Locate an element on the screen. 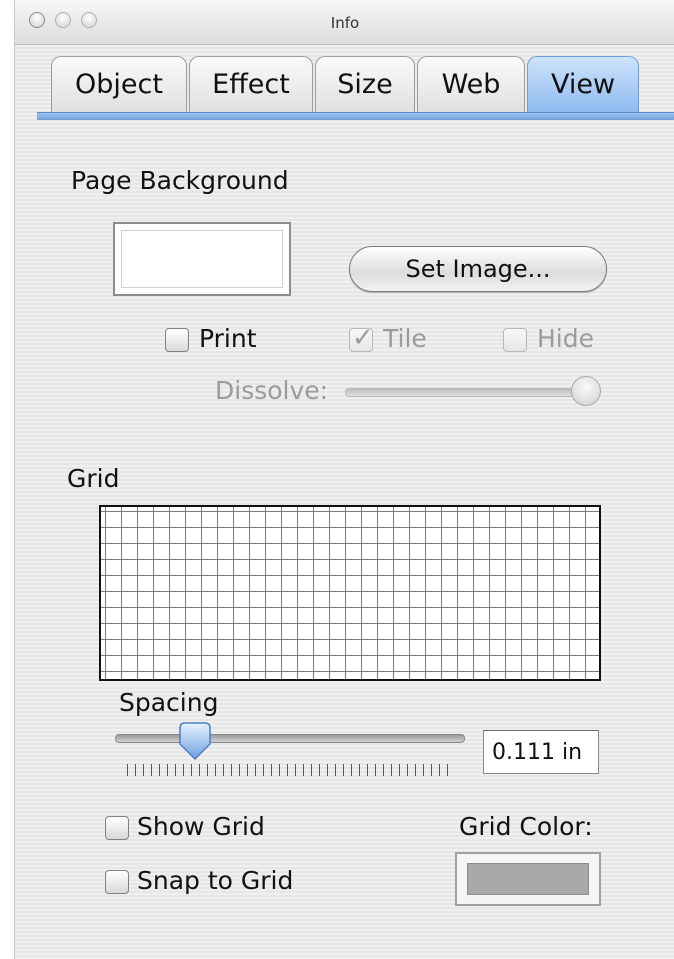 This screenshot has width=674, height=959. window-title: Info is located at coordinates (345, 23).